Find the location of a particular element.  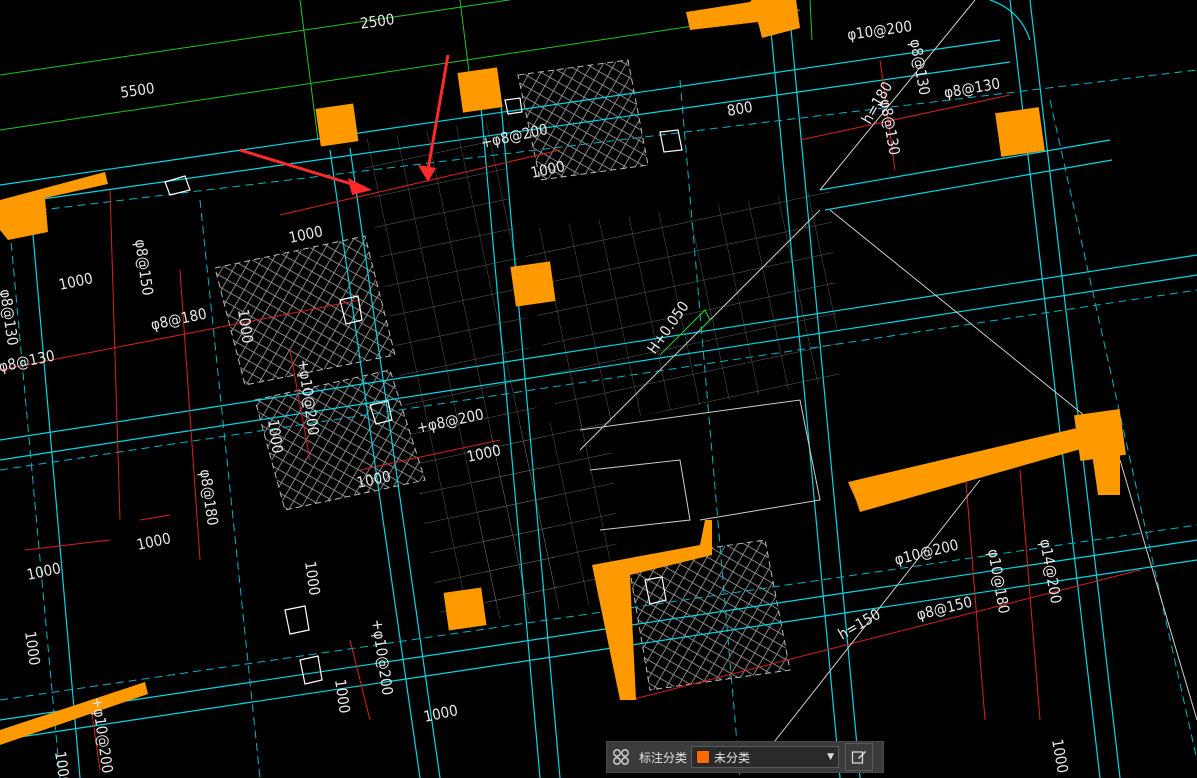

dim-2500: 2500 is located at coordinates (377, 21).